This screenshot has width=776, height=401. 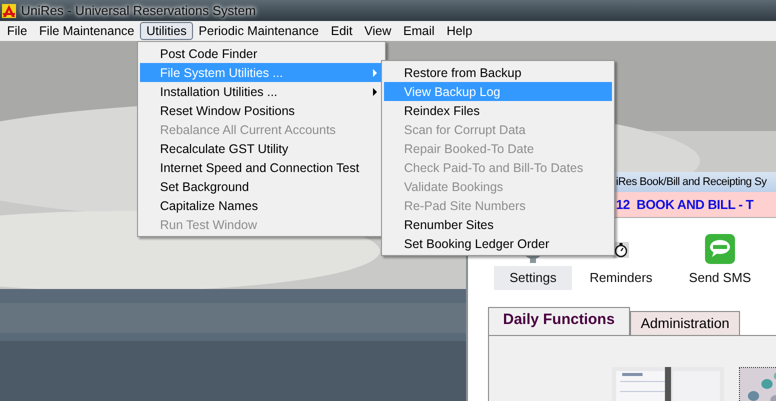 I want to click on menu-item: File Maintenance, so click(x=86, y=31).